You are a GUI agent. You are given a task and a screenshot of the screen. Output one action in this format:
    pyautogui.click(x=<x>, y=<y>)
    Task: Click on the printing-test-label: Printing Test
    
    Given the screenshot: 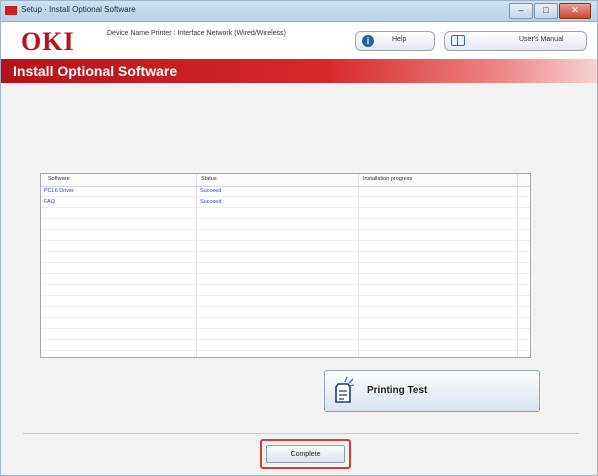 What is the action you would take?
    pyautogui.click(x=397, y=390)
    